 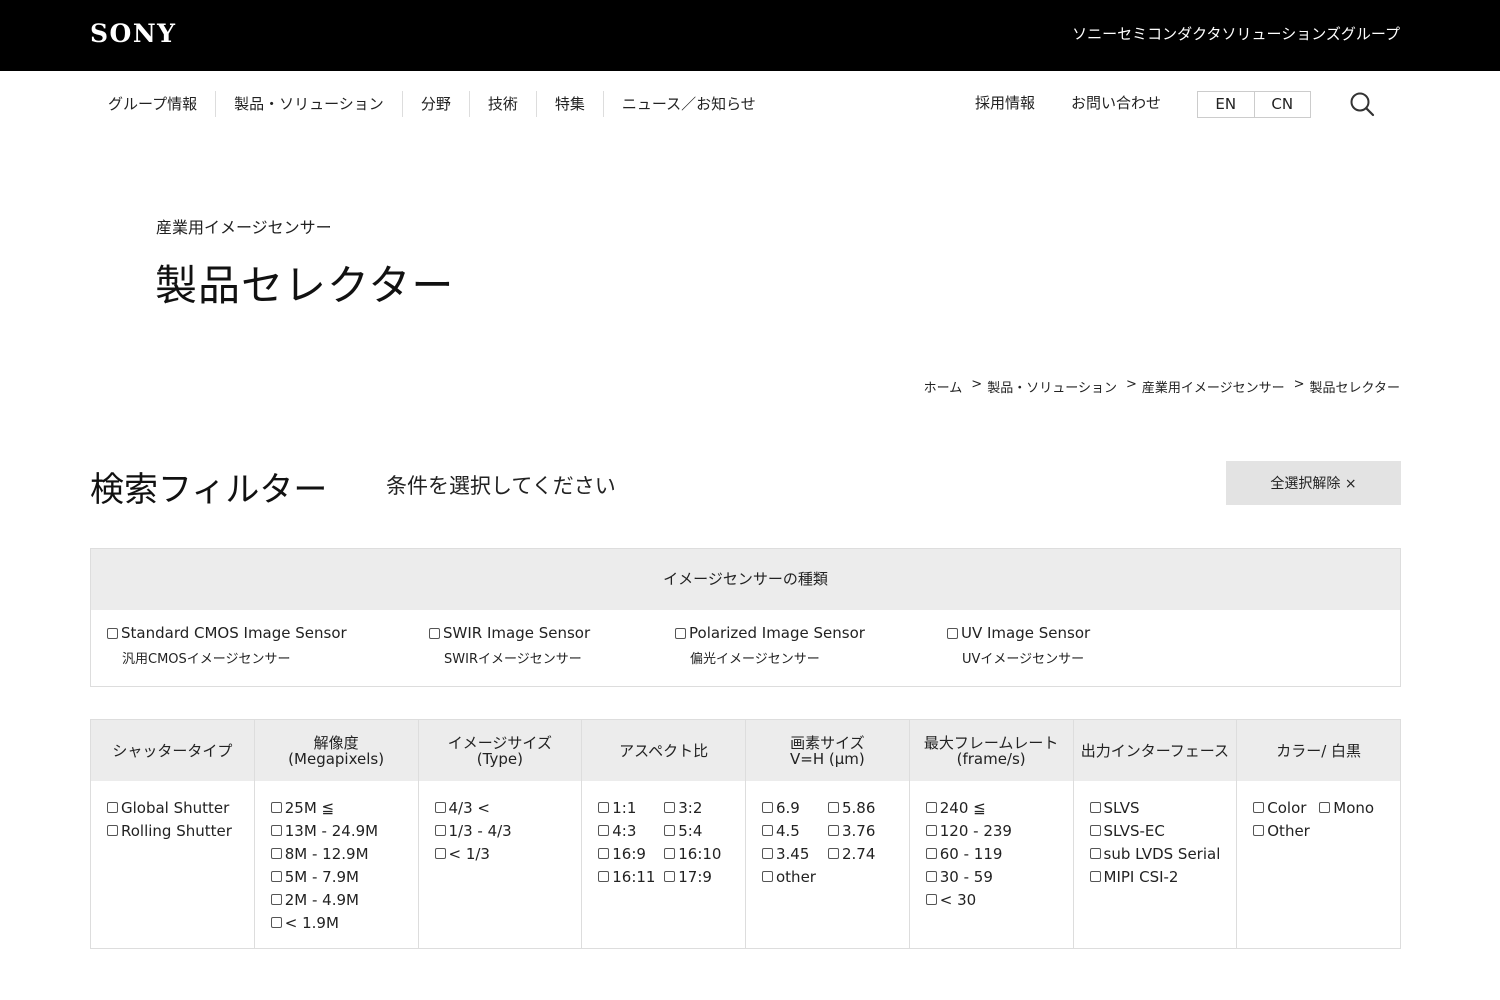 What do you see at coordinates (943, 386) in the screenshot?
I see `breadcrumb-home: ホーム` at bounding box center [943, 386].